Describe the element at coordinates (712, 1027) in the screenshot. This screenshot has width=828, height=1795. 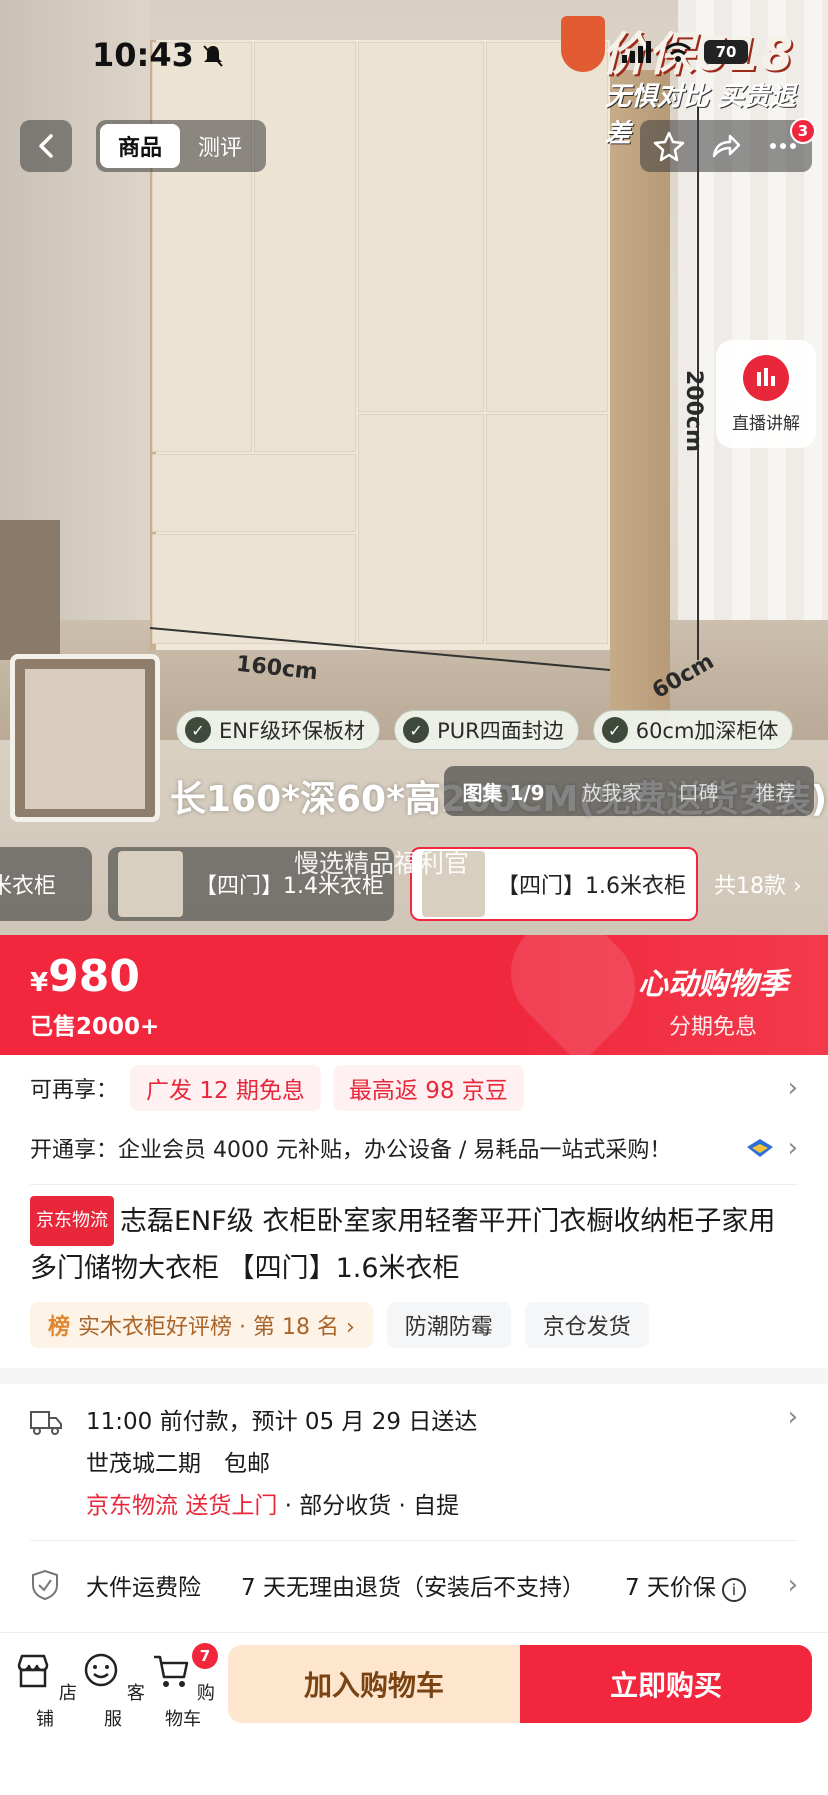
I see `event-subtitle: 分期免息` at that location.